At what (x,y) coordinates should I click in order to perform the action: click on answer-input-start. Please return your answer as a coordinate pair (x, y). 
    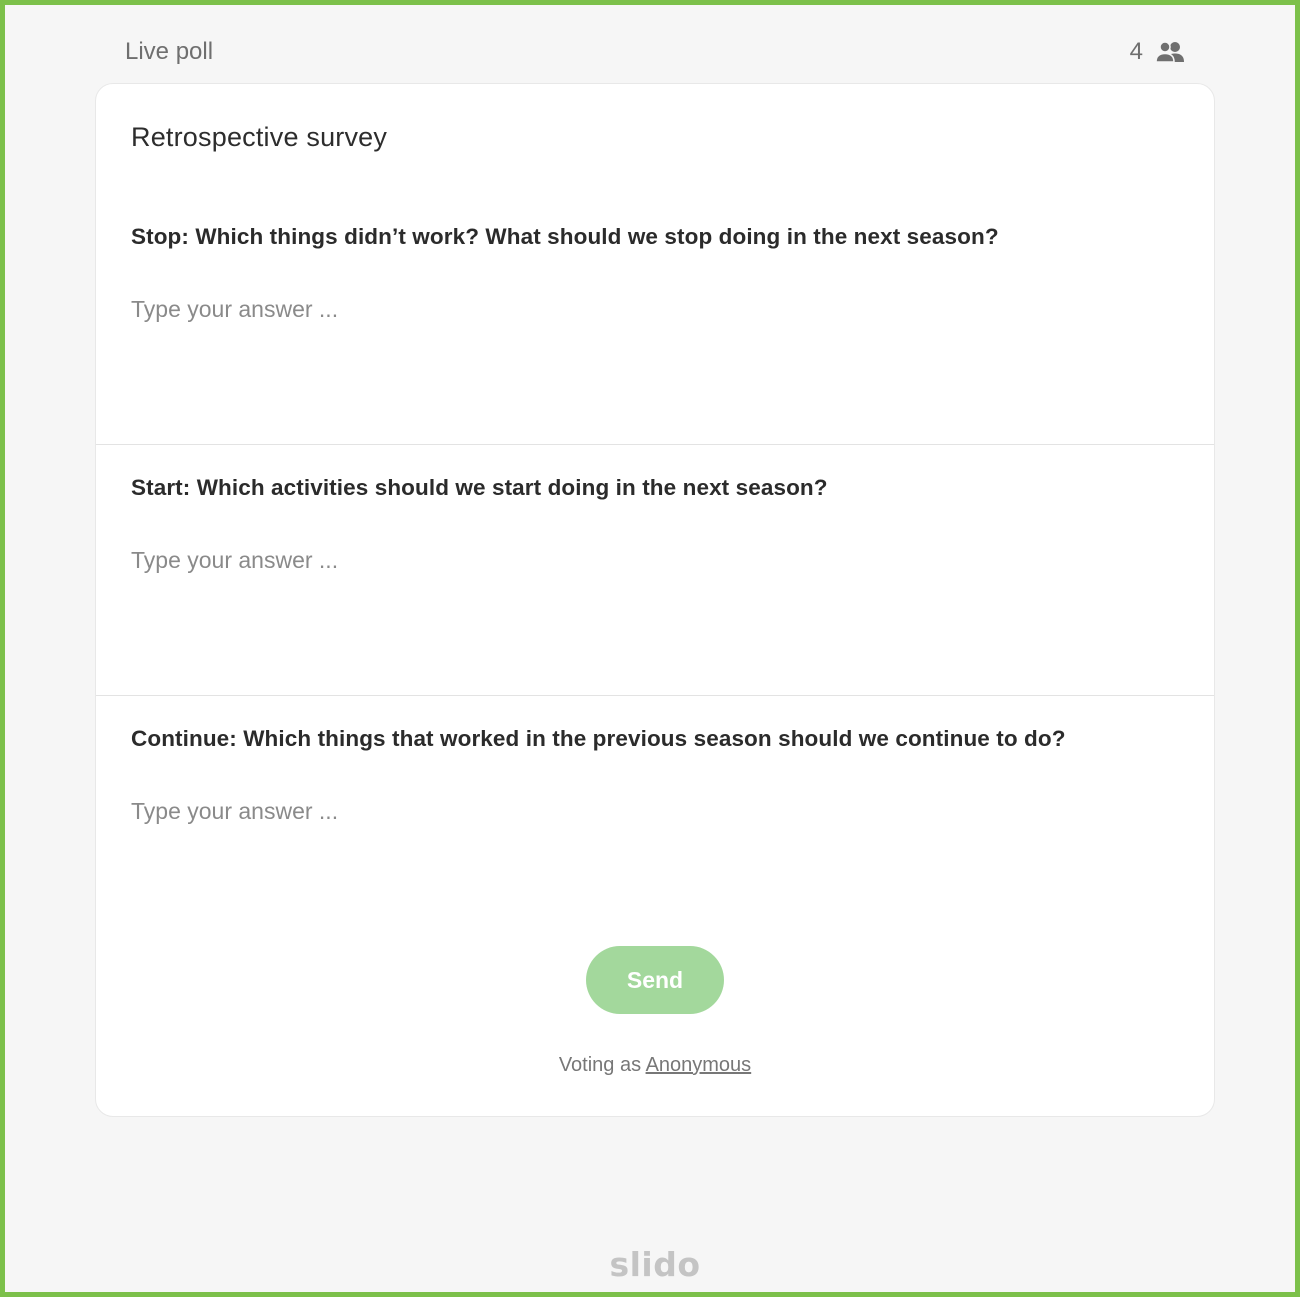
    Looking at the image, I should click on (651, 560).